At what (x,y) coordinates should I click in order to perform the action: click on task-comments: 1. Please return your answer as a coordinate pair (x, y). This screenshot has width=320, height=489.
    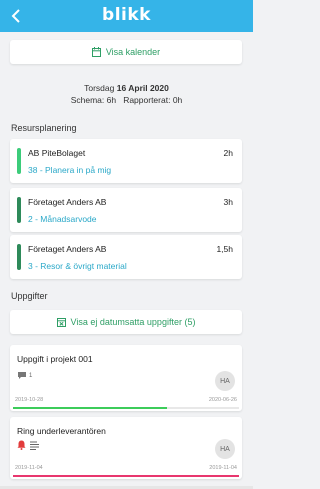
    Looking at the image, I should click on (24, 375).